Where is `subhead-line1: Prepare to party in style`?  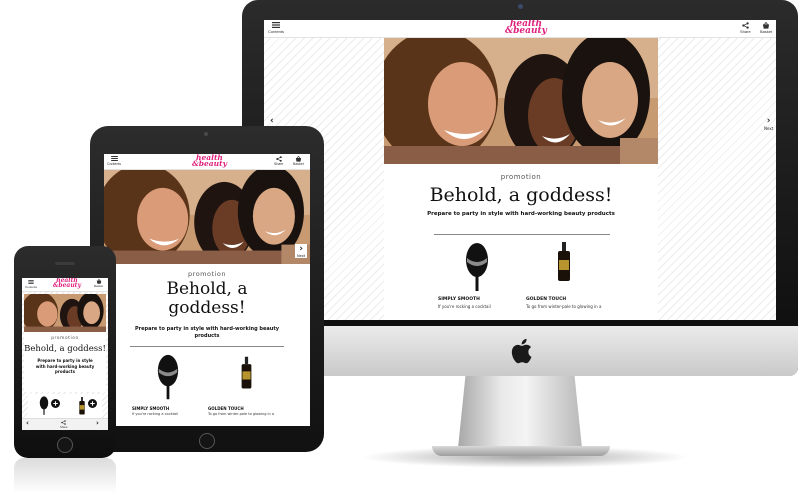 subhead-line1: Prepare to party in style is located at coordinates (65, 360).